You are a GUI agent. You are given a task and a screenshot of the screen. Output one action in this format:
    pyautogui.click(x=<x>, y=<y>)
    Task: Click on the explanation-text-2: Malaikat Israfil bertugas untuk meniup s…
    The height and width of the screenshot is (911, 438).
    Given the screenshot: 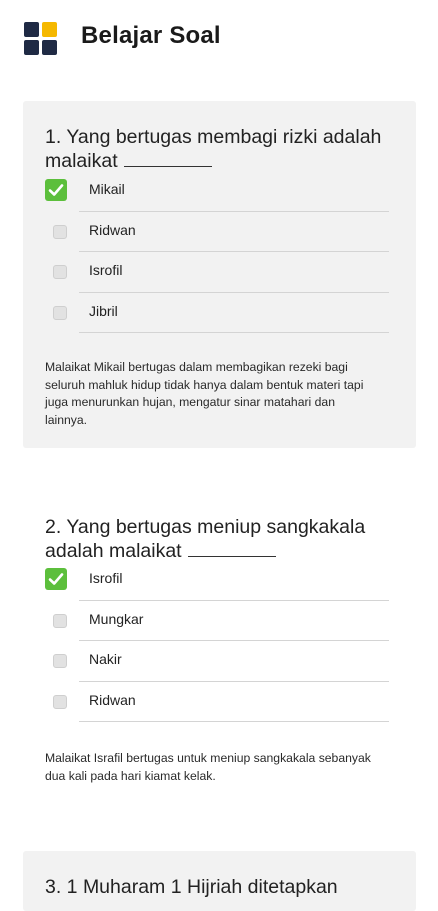 What is the action you would take?
    pyautogui.click(x=208, y=767)
    